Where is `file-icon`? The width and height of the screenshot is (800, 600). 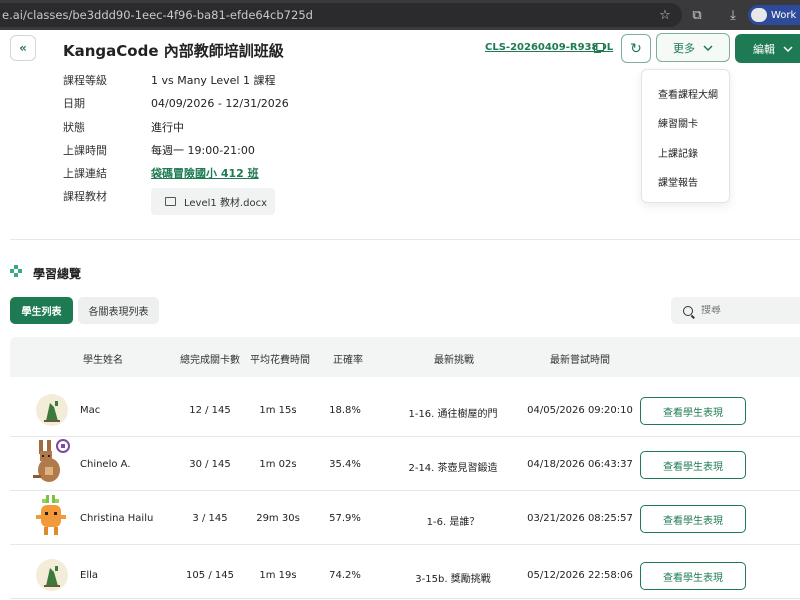 file-icon is located at coordinates (170, 201).